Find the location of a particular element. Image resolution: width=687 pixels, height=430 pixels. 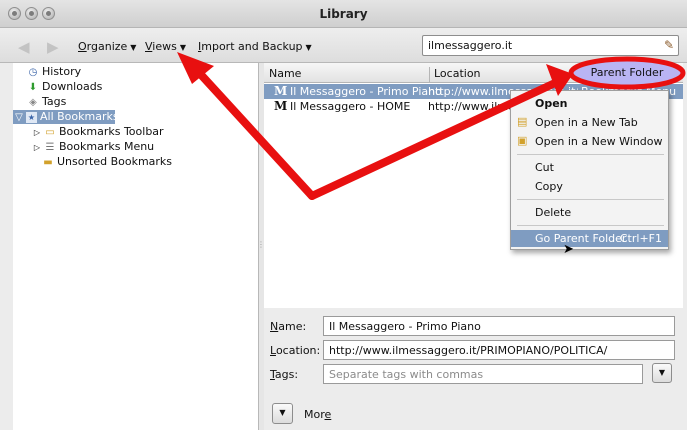

clock-icon: ◷ is located at coordinates (33, 72).